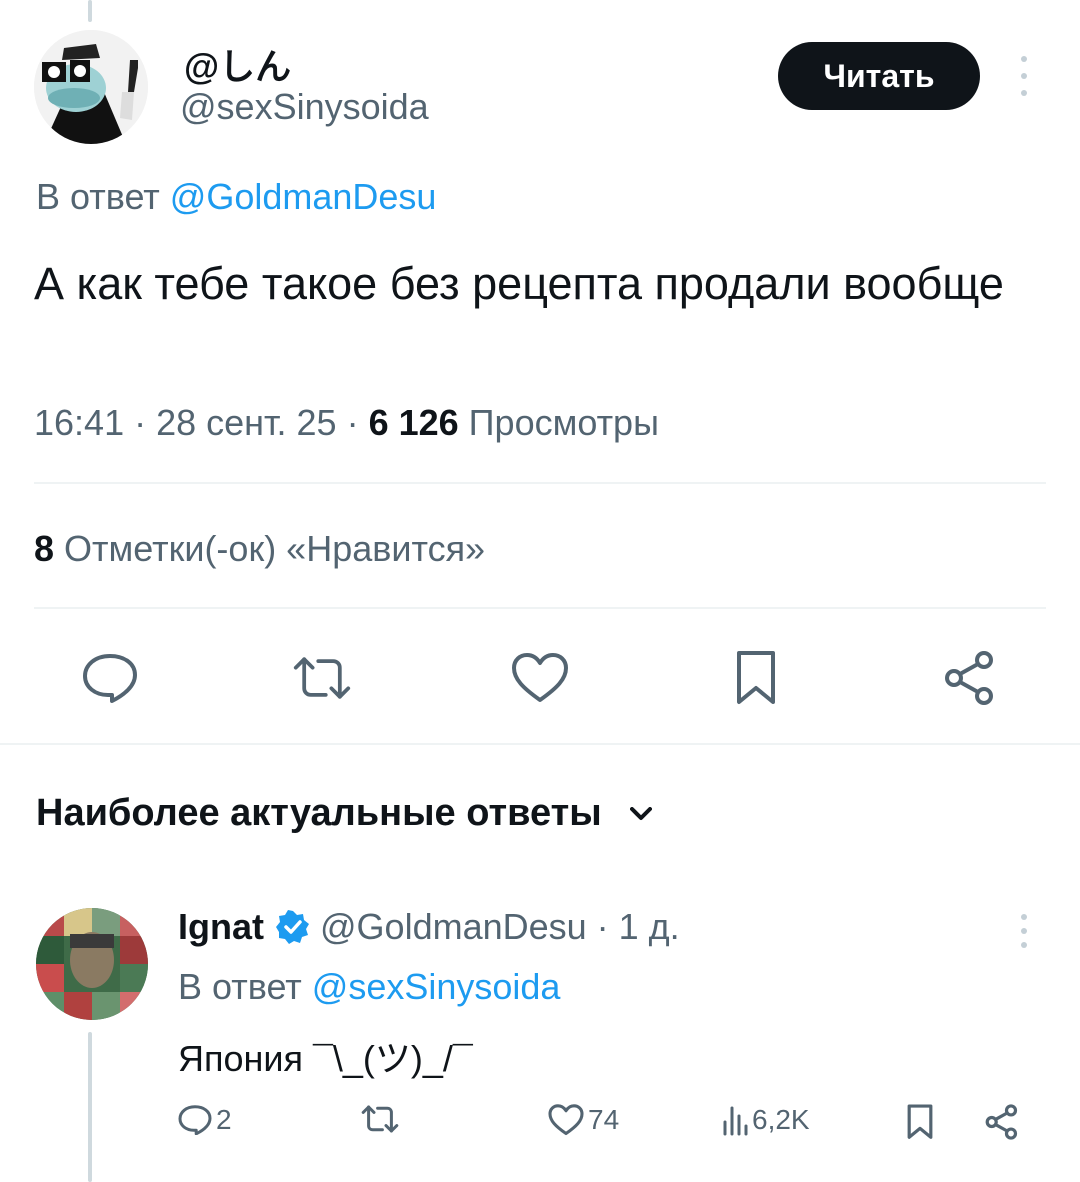 The height and width of the screenshot is (1182, 1080). What do you see at coordinates (303, 196) in the screenshot?
I see `reply-to-mention: @GoldmanDesu` at bounding box center [303, 196].